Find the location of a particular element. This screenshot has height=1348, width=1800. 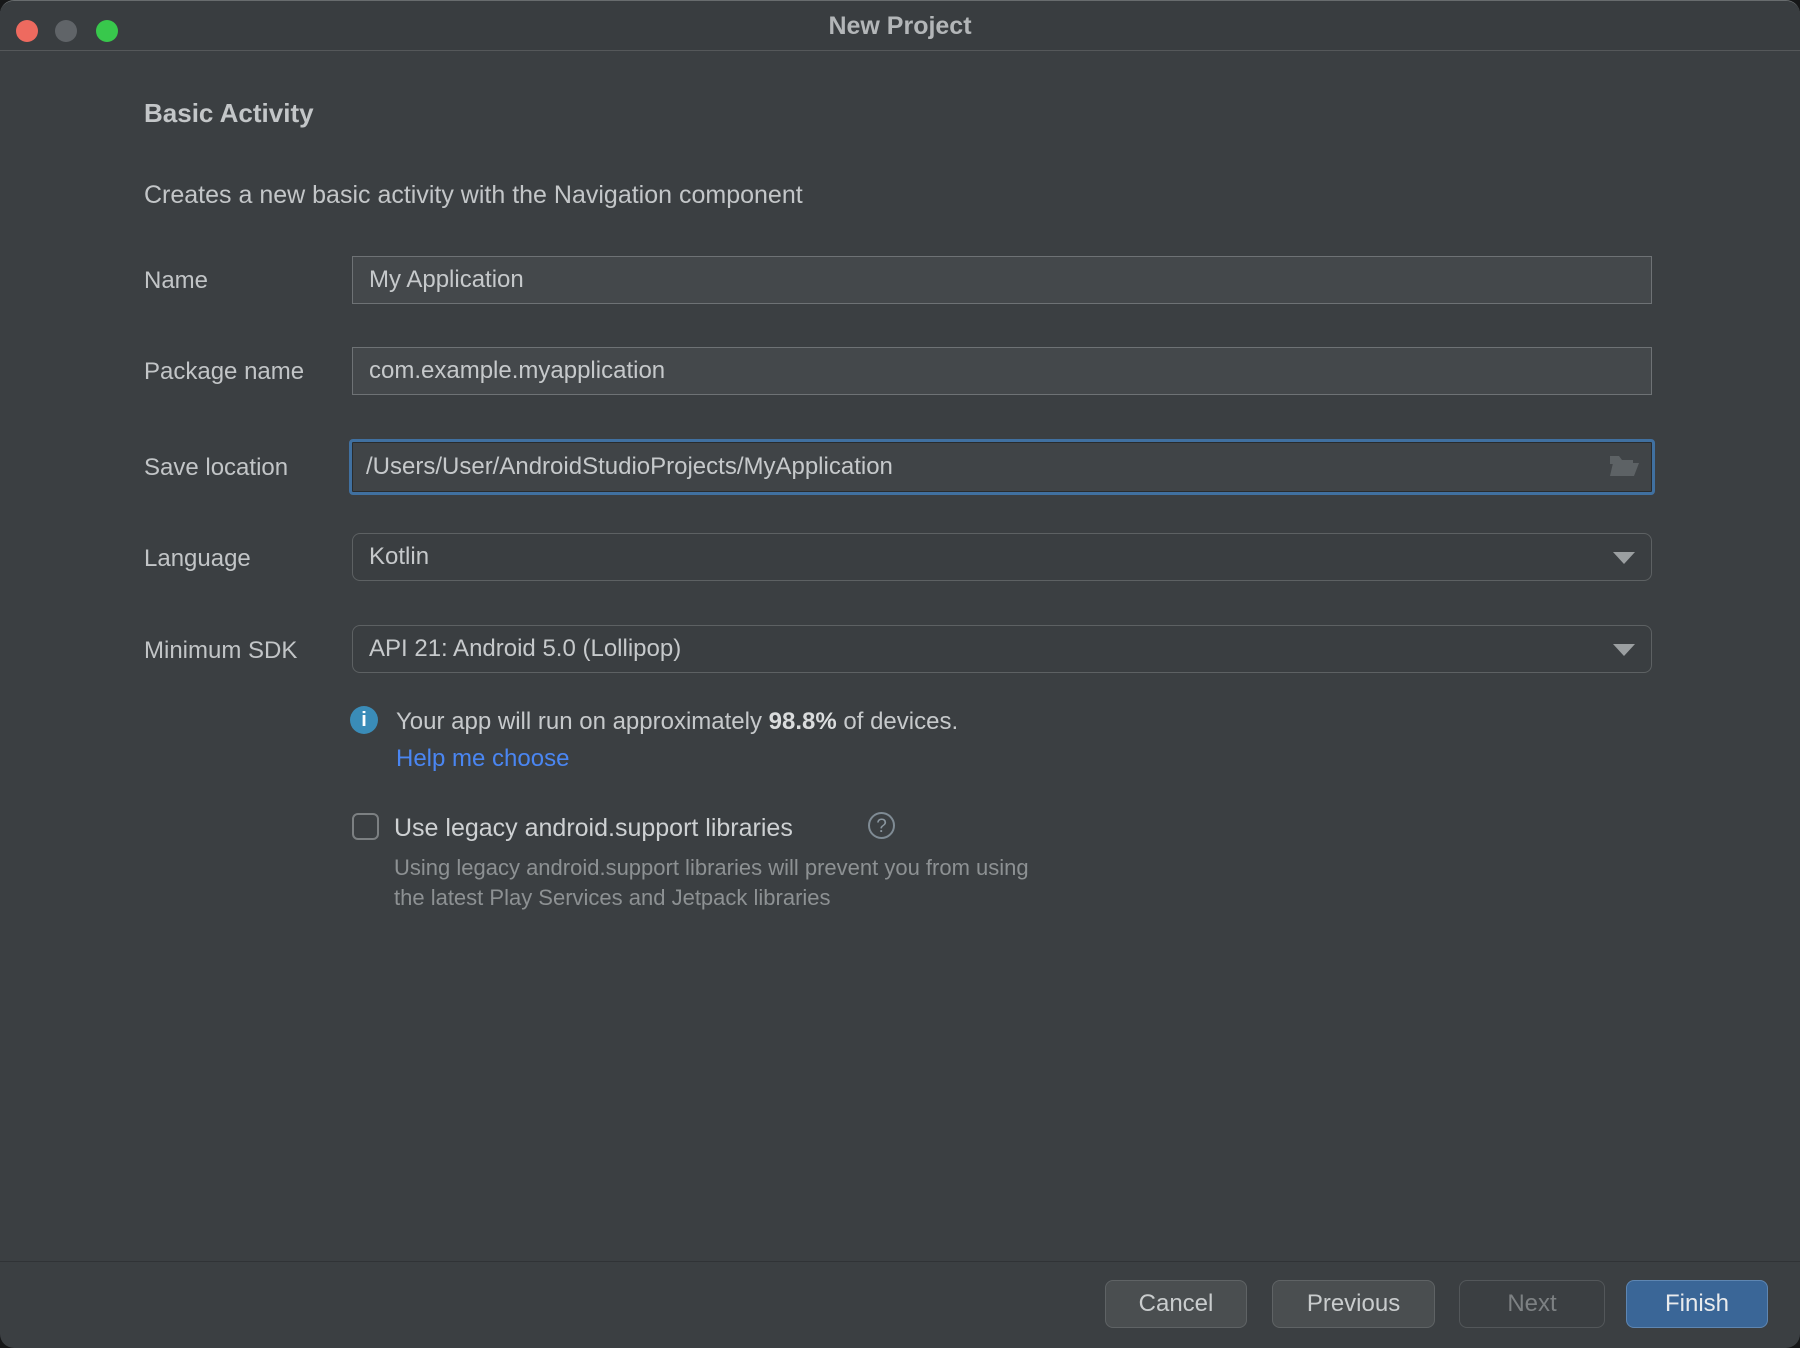

name-input is located at coordinates (1002, 280).